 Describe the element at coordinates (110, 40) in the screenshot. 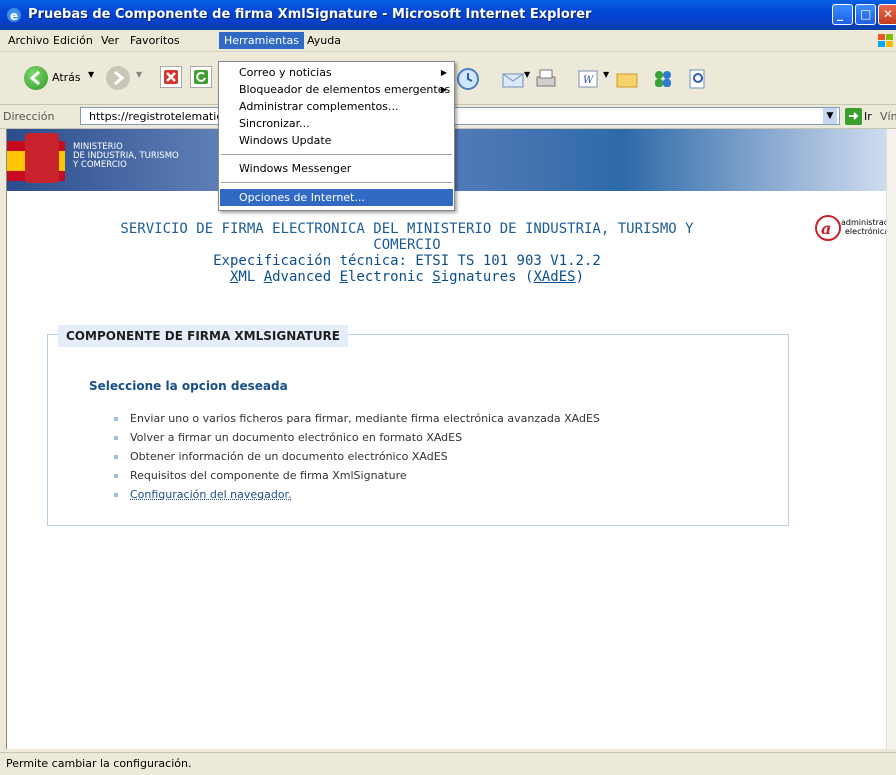

I see `menu-ver: Ver` at that location.